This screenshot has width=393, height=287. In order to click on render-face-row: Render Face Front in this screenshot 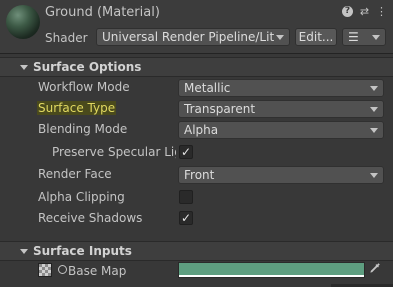, I will do `click(196, 175)`.